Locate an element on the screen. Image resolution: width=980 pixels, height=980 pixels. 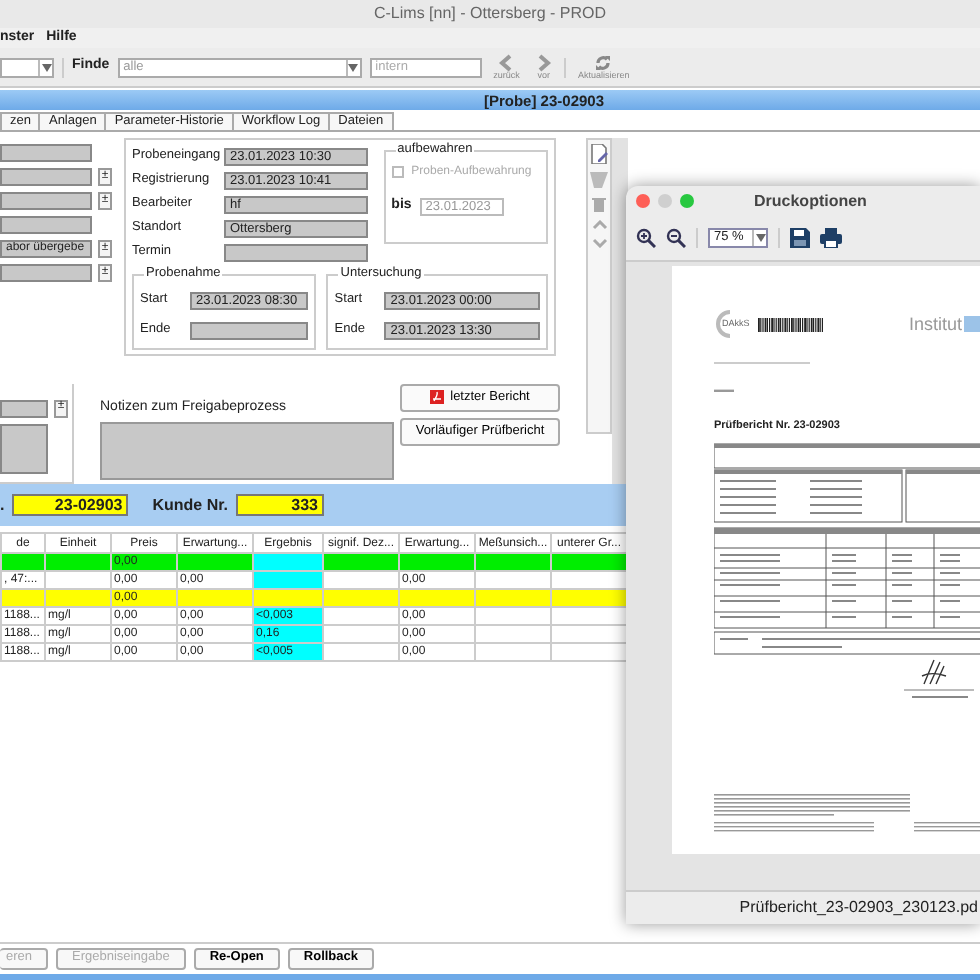
notes-field is located at coordinates (247, 450).